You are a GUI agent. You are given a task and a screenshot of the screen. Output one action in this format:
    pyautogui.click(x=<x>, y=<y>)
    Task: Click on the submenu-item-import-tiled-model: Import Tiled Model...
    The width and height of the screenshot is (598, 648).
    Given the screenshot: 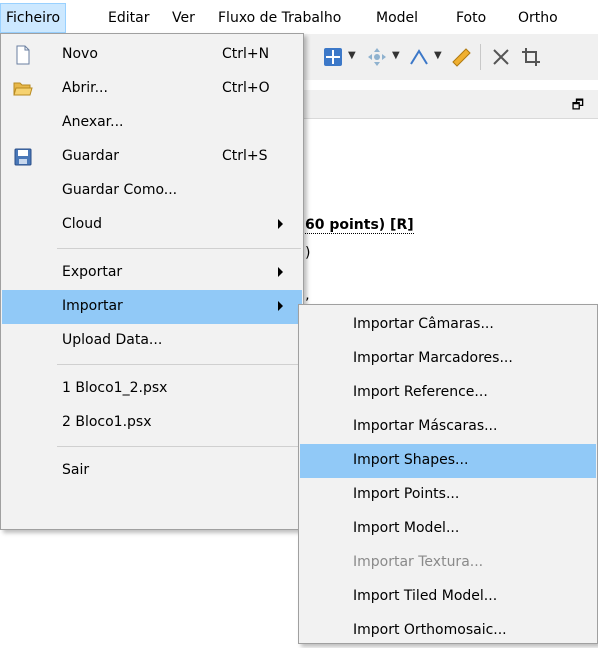 What is the action you would take?
    pyautogui.click(x=448, y=597)
    